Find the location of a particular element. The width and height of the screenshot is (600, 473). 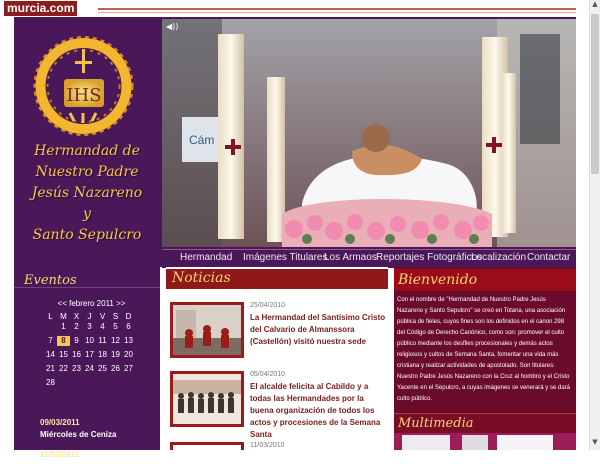

event-date: 09/03/2011 is located at coordinates (60, 422).